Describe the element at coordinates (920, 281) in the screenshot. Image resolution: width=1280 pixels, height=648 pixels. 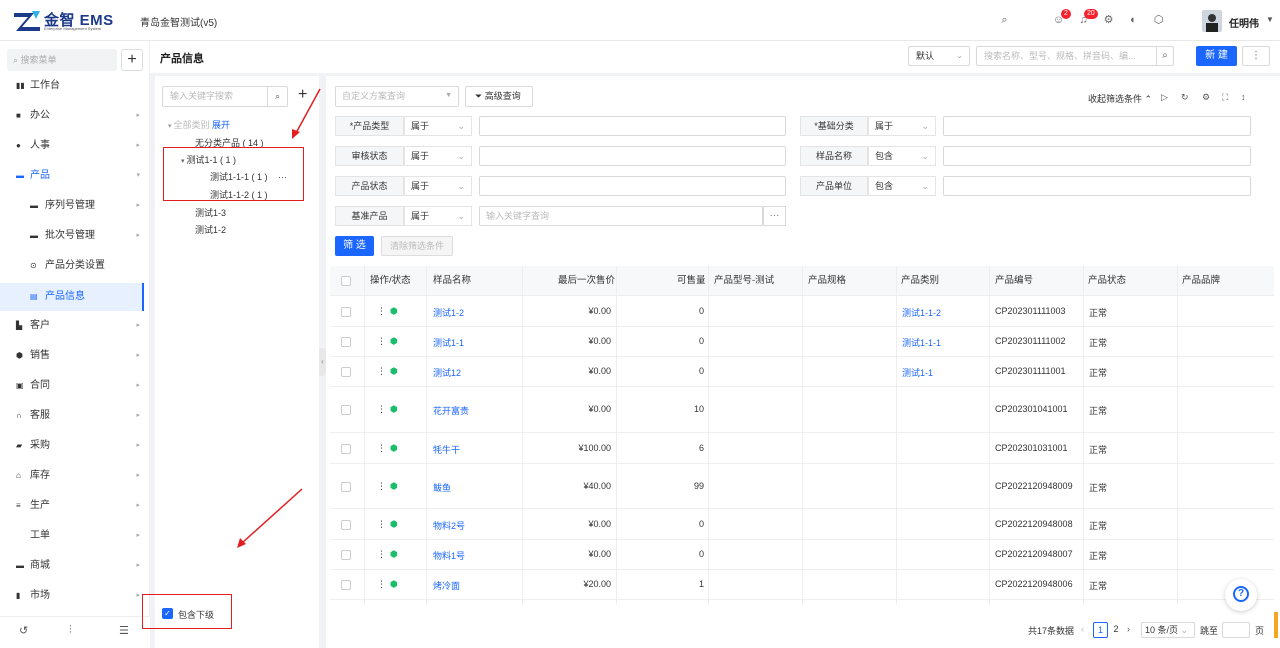
I see `col-header: 产品类别` at that location.